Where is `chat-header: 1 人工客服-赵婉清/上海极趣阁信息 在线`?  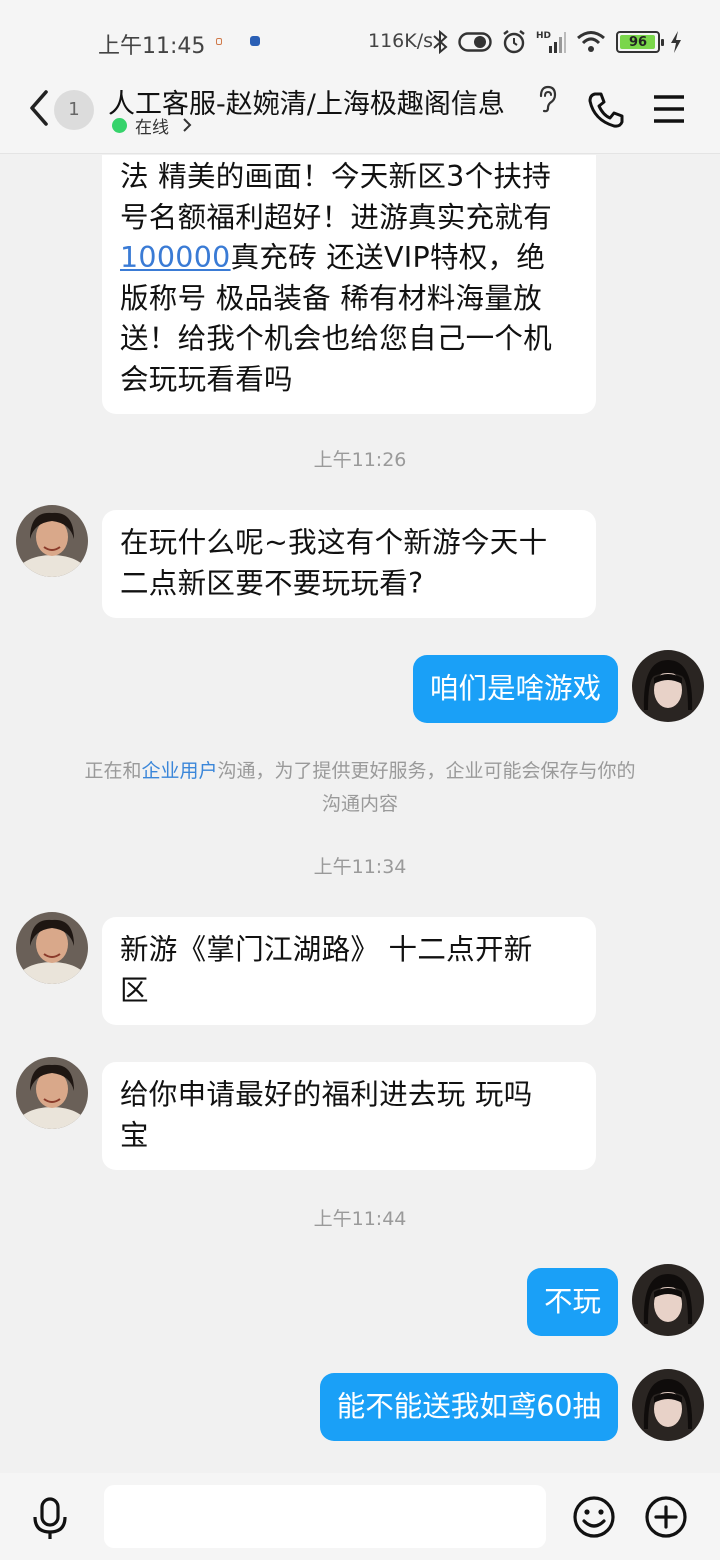 chat-header: 1 人工客服-赵婉清/上海极趣阁信息 在线 is located at coordinates (360, 118).